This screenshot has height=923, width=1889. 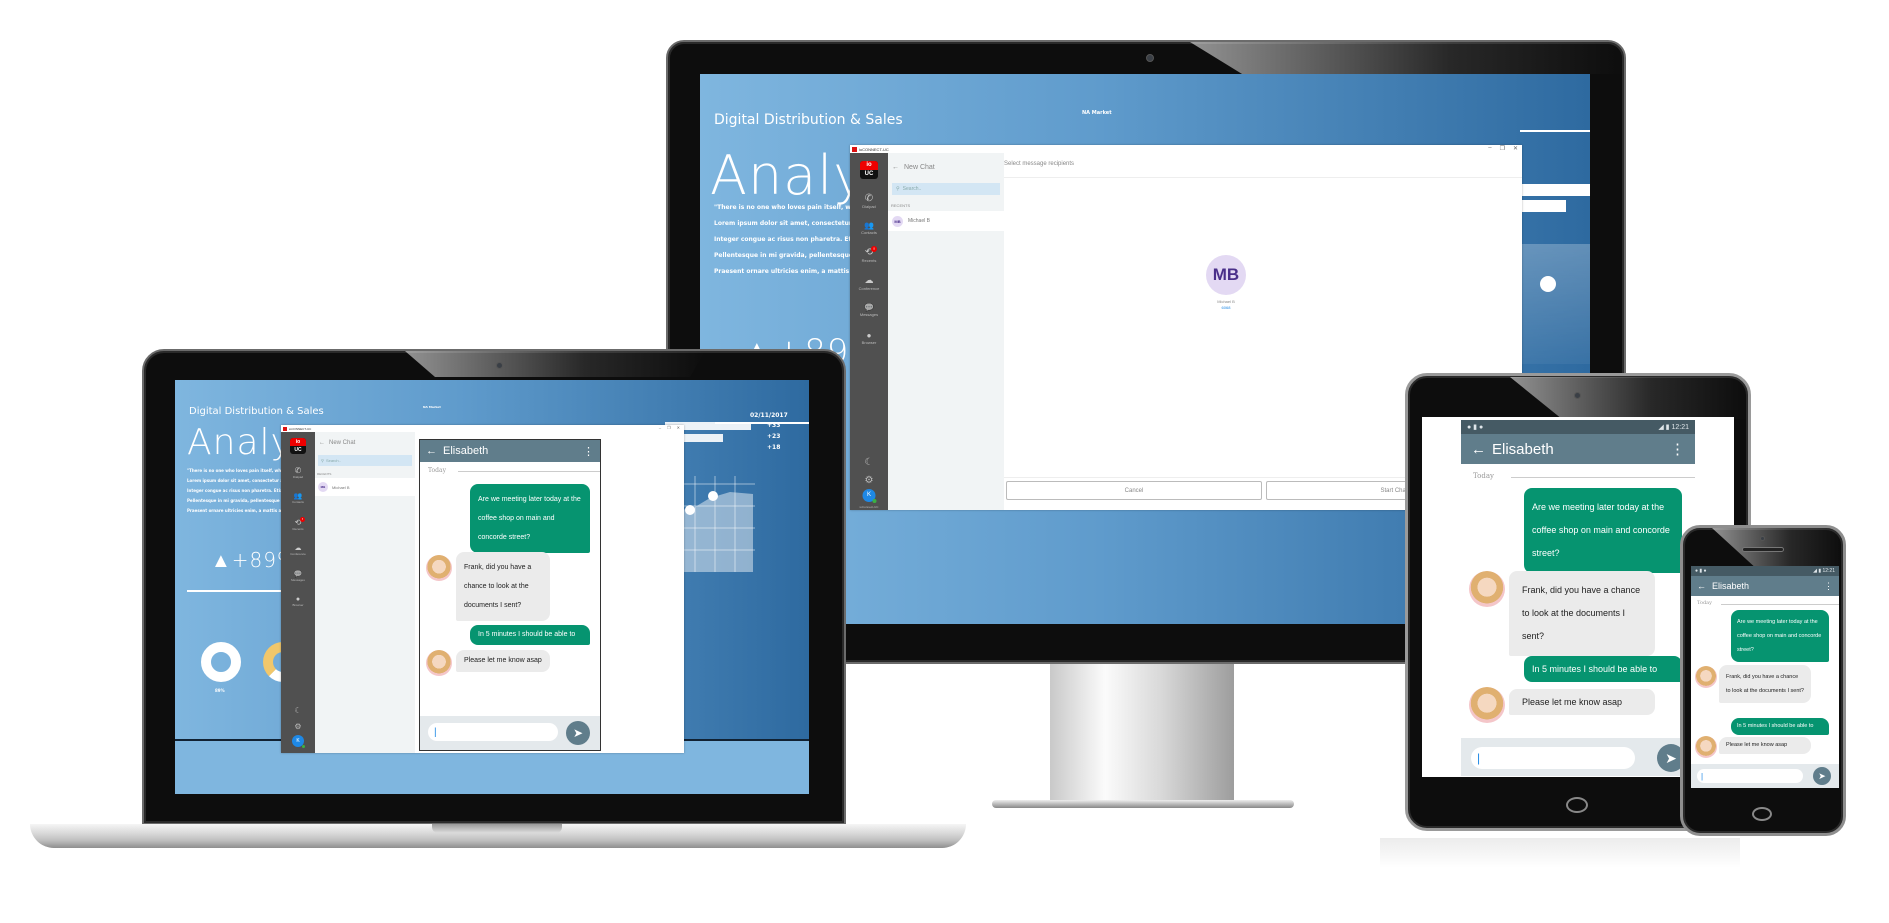 What do you see at coordinates (874, 149) in the screenshot?
I see `window-title: ioCONNECT-UC` at bounding box center [874, 149].